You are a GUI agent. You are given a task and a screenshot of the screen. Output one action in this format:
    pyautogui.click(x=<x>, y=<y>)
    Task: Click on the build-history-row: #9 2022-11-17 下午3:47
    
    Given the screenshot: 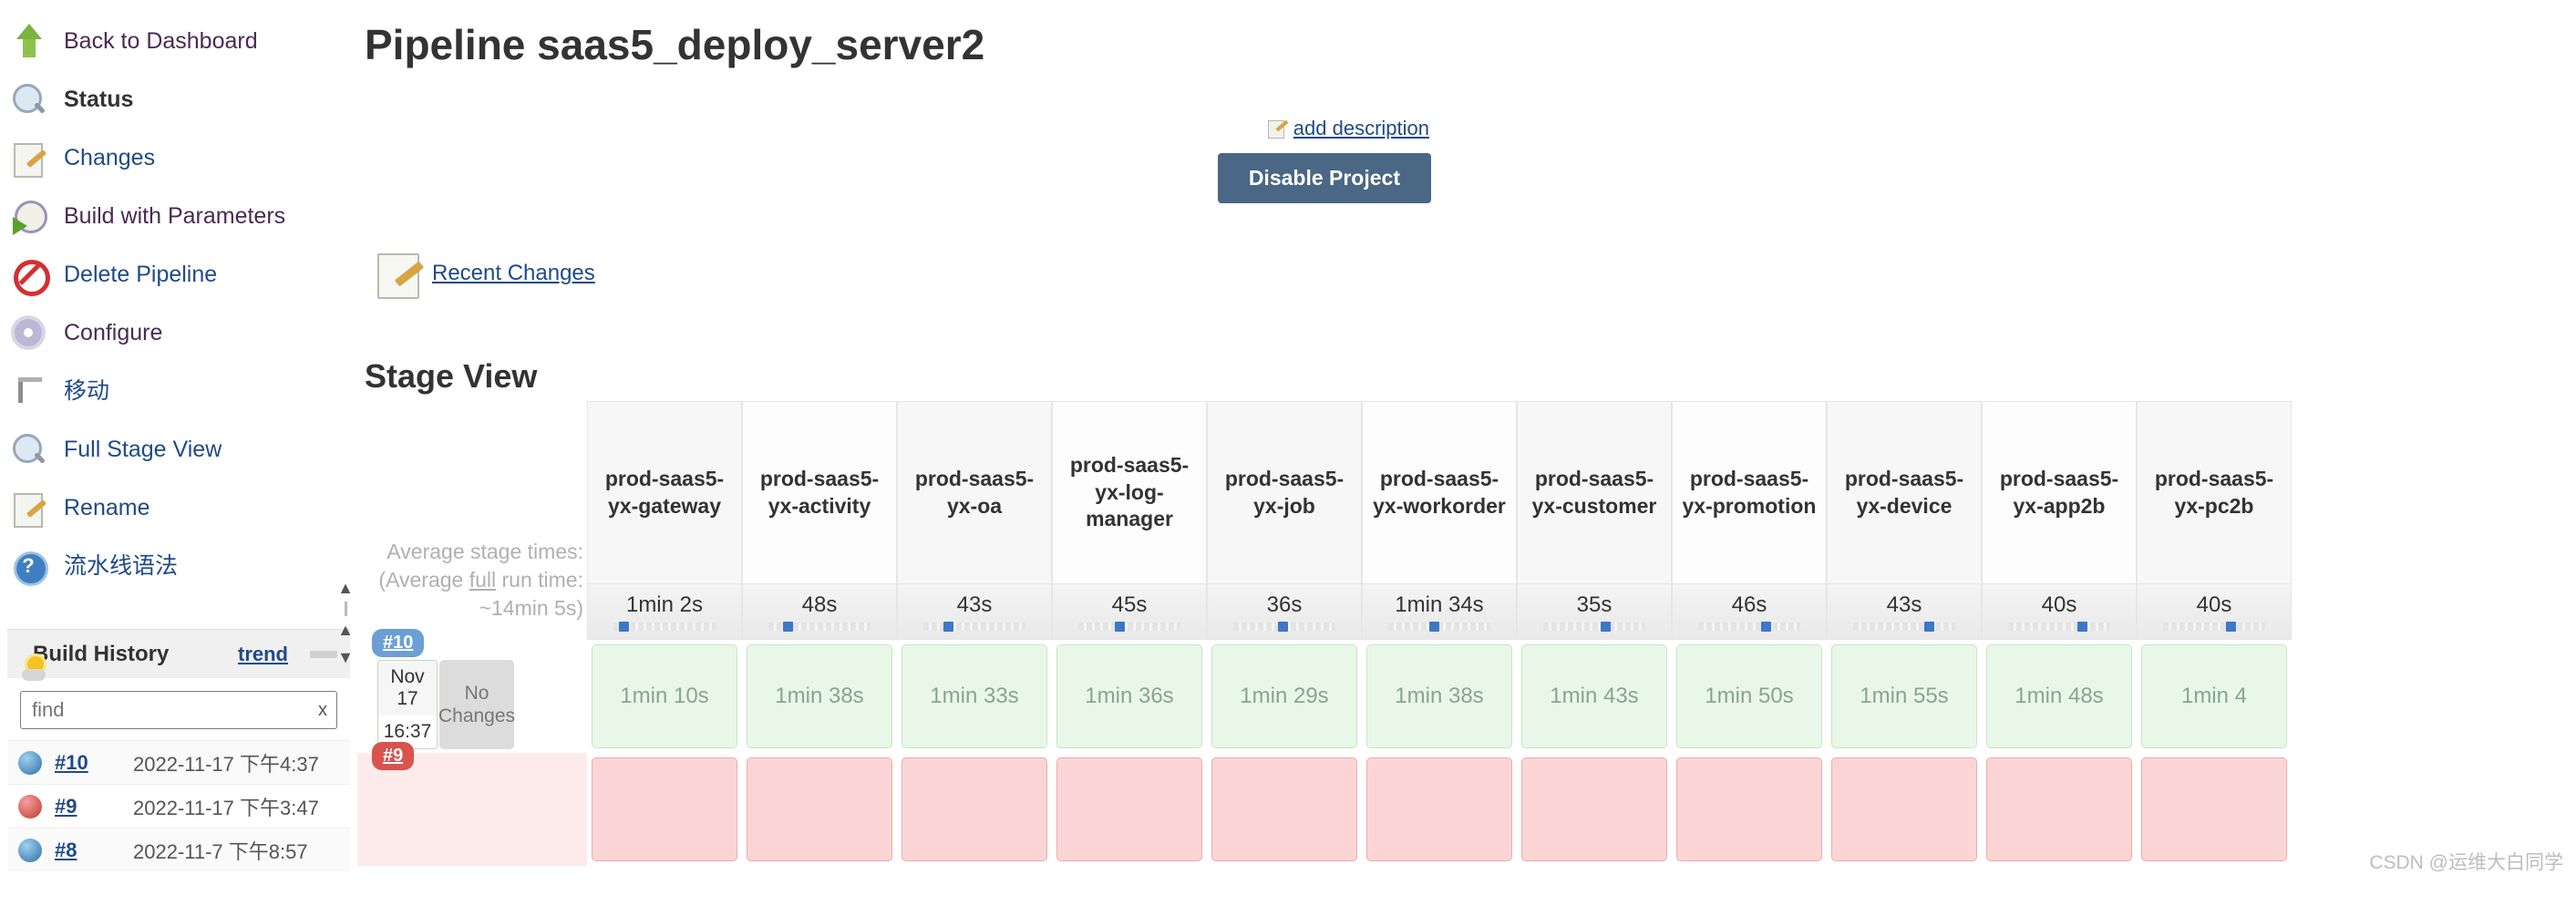 What is the action you would take?
    pyautogui.click(x=178, y=806)
    